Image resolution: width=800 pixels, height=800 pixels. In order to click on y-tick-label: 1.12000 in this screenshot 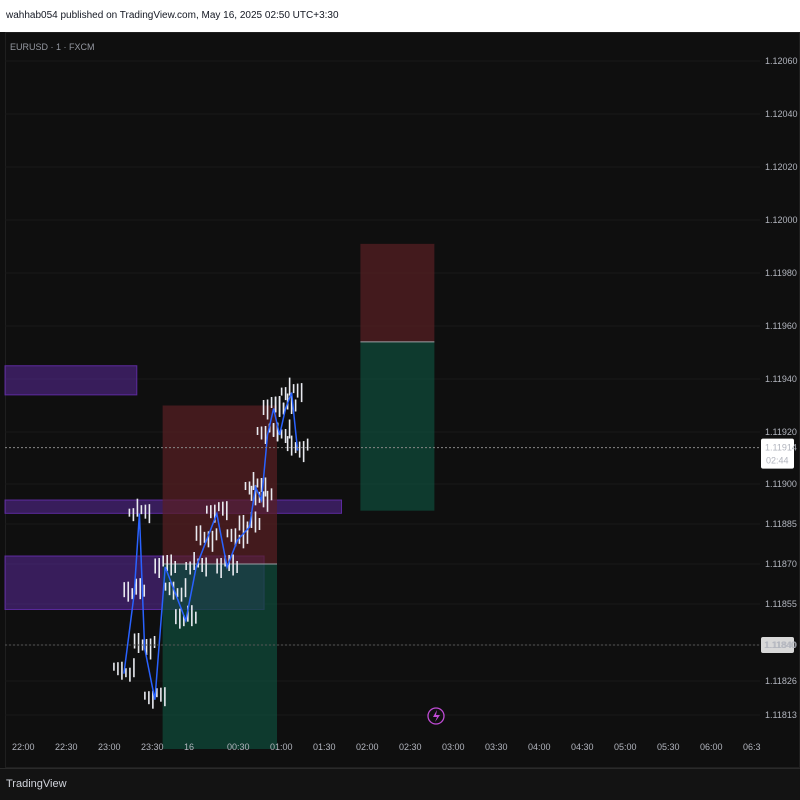, I will do `click(781, 220)`.